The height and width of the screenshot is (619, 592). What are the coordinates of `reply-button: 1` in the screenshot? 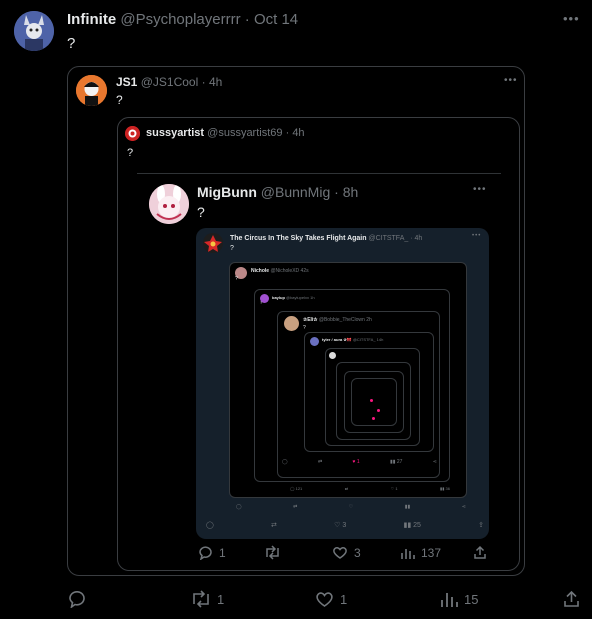 It's located at (212, 552).